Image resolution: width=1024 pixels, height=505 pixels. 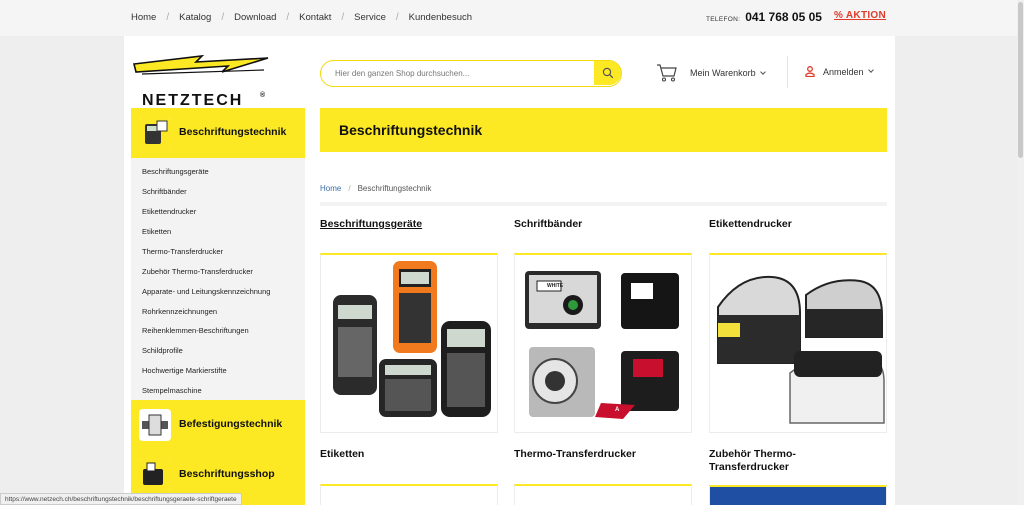 What do you see at coordinates (206, 291) in the screenshot?
I see `sidebar-item-apparate-leitungskennzeichnung: Apparate- und Leitungskennzeichnung` at bounding box center [206, 291].